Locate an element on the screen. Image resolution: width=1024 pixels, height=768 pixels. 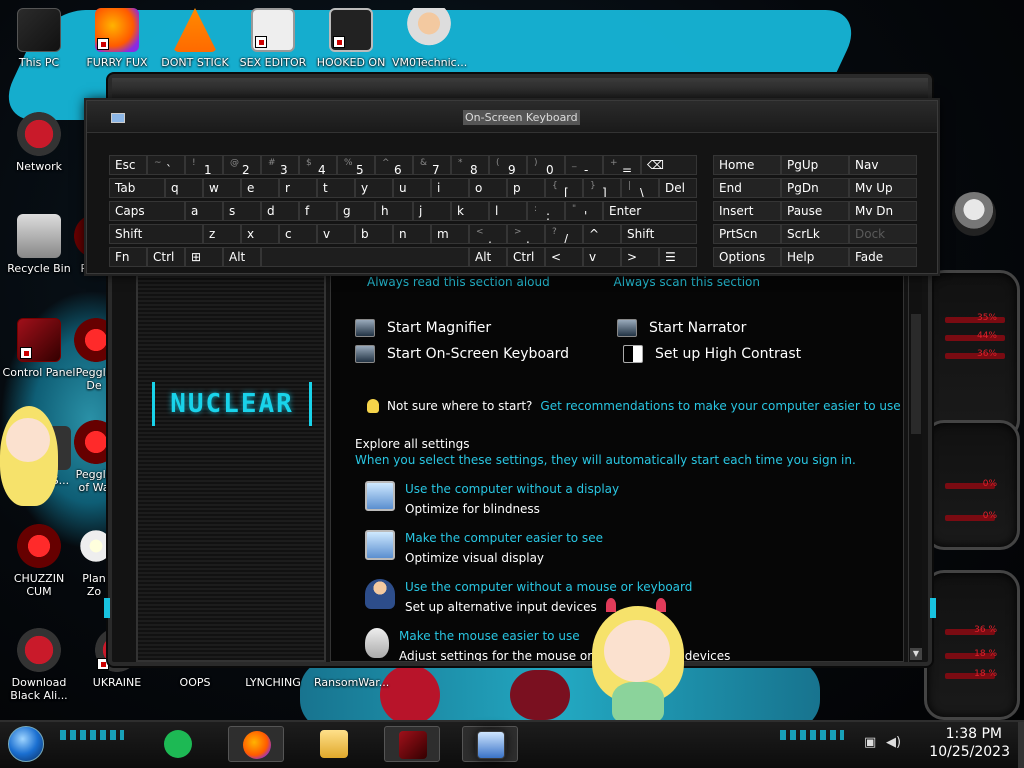
key-pgup: PgUp is located at coordinates (815, 165).